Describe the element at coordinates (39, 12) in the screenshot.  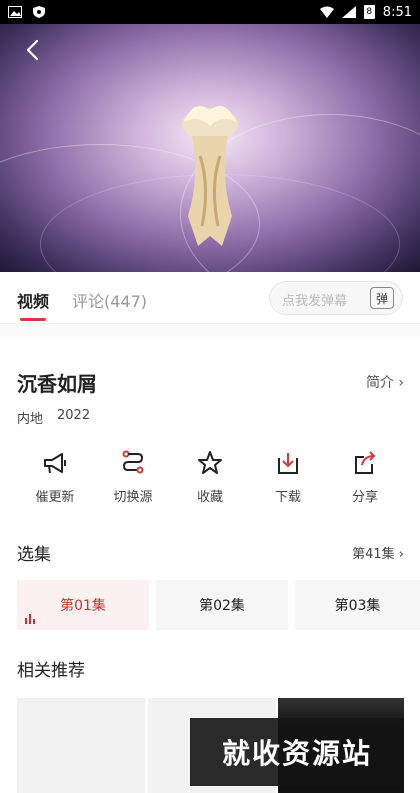
I see `shield-icon` at that location.